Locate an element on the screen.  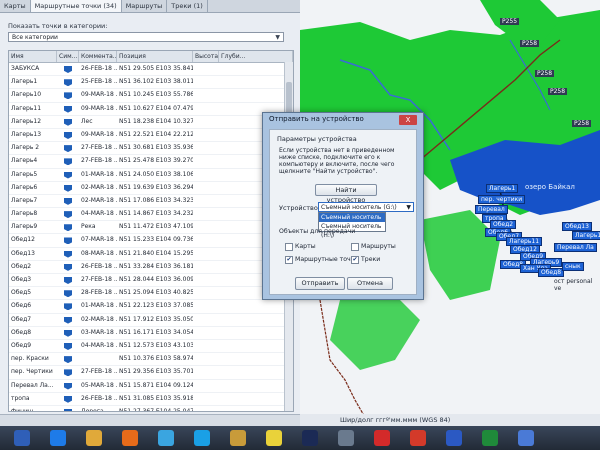
start-orb is located at coordinates (22, 438).